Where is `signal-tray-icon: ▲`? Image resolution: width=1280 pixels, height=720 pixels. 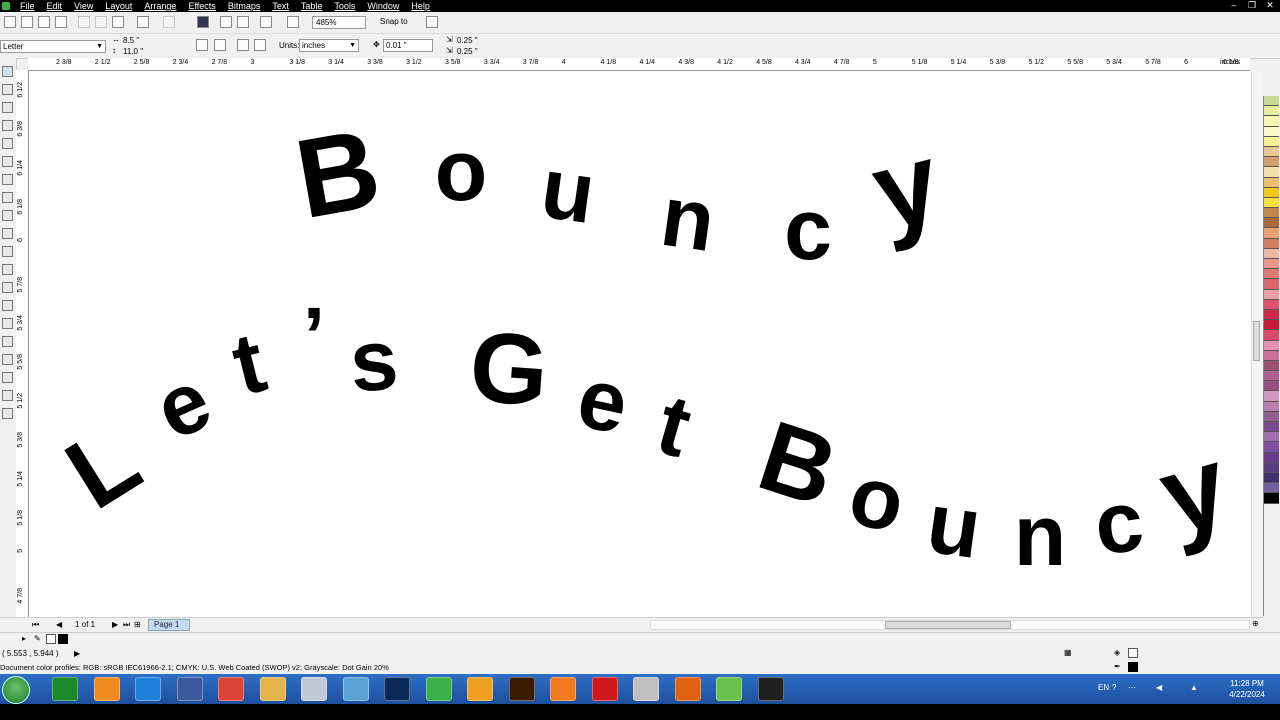
signal-tray-icon: ▲ is located at coordinates (1194, 687).